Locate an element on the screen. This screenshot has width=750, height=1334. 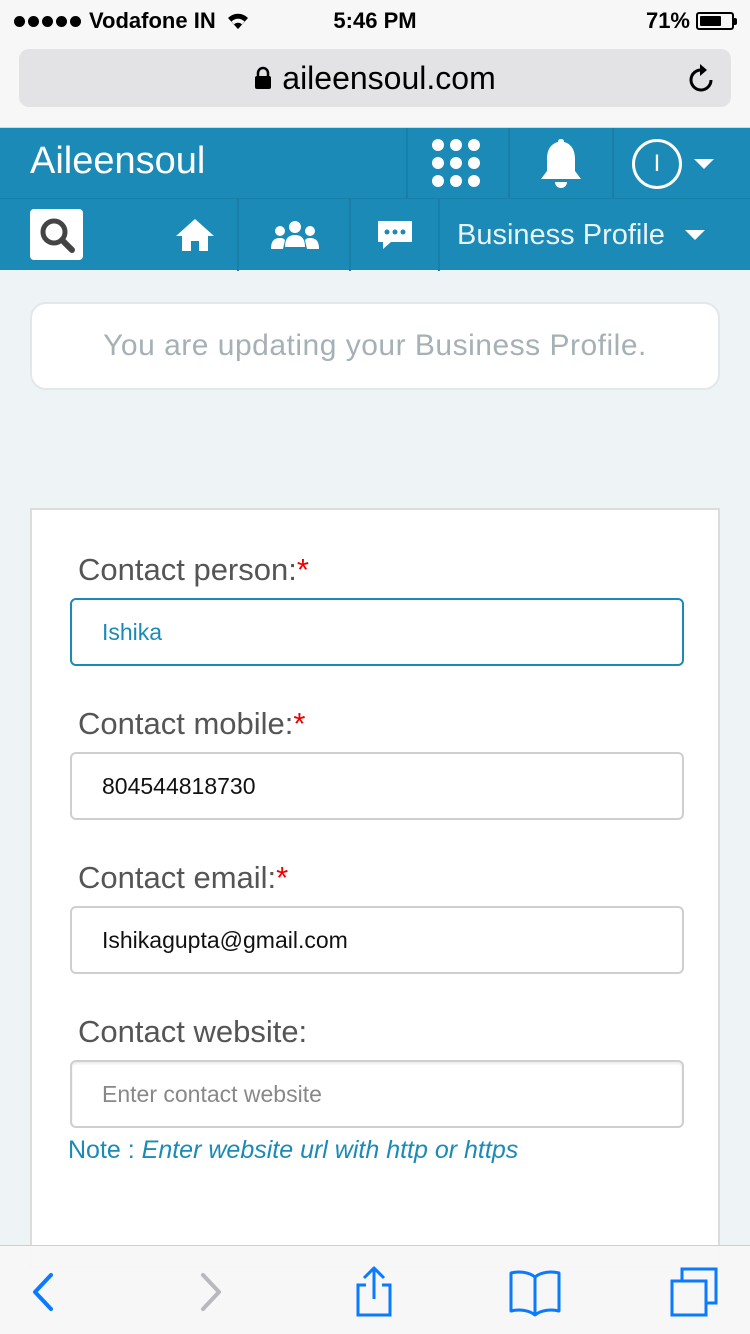
contact-website-label: Contact website: is located at coordinates (192, 1032).